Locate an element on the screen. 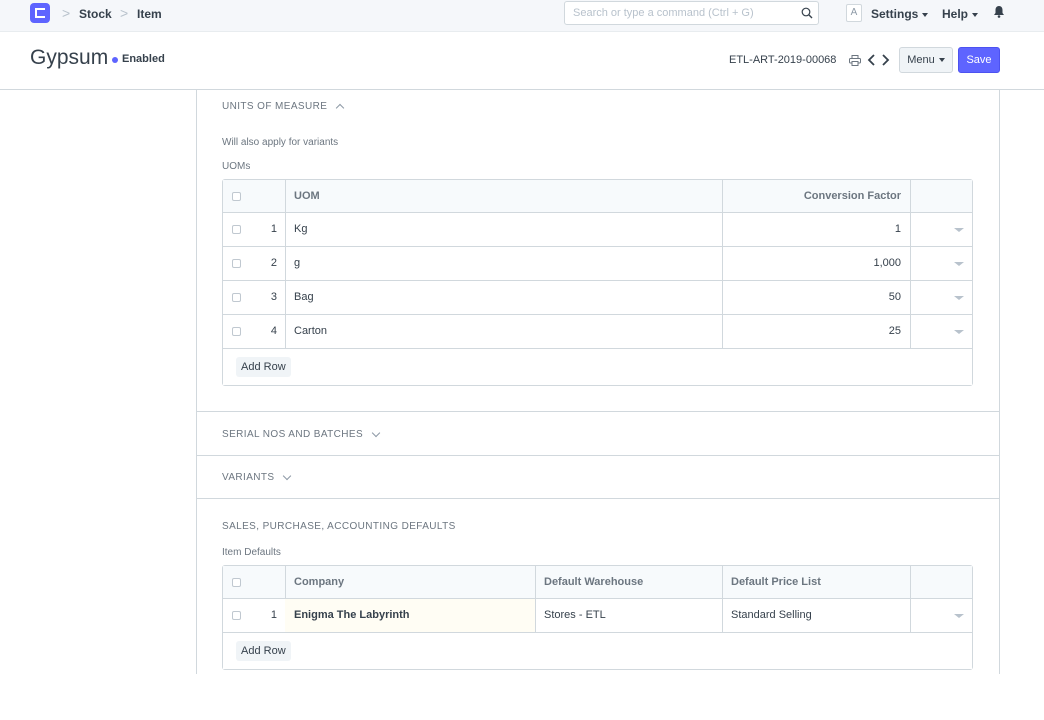 The height and width of the screenshot is (720, 1044). section-variants: VARIANTS is located at coordinates (257, 477).